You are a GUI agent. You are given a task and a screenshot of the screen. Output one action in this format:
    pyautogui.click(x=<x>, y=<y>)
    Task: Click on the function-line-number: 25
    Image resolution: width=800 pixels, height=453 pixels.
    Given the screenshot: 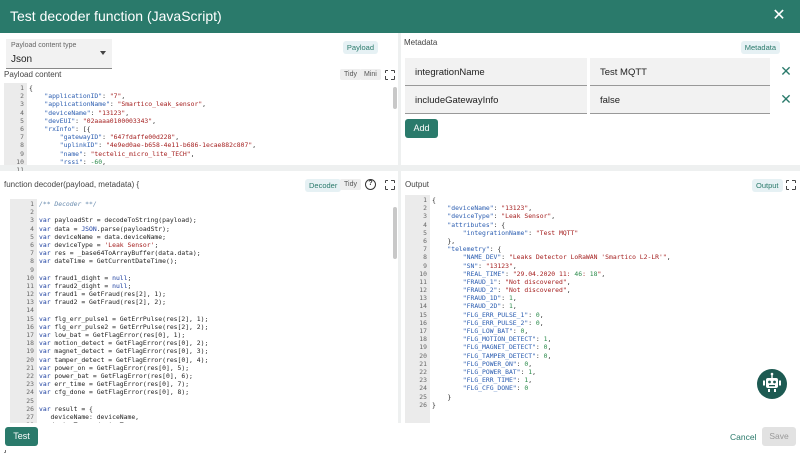 What is the action you would take?
    pyautogui.click(x=30, y=400)
    